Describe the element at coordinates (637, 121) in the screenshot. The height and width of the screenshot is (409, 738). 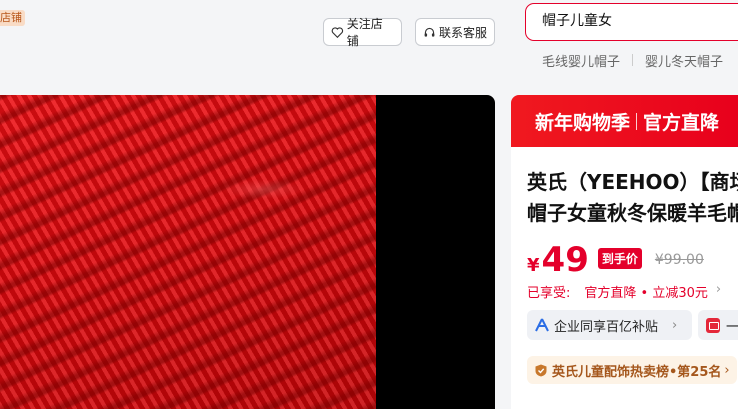
I see `promo-divider` at that location.